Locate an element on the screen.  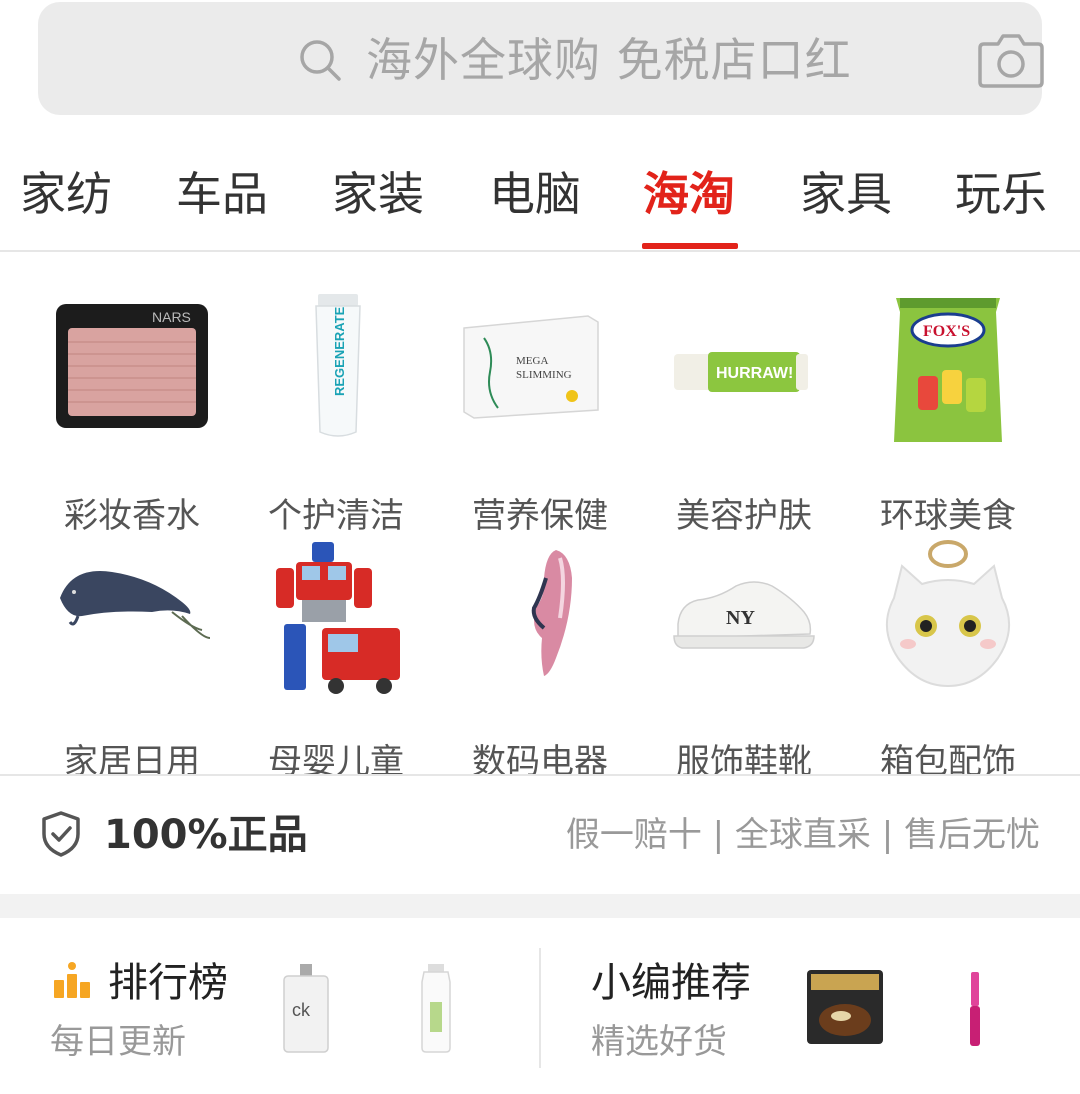
authenticity-banner: 100%正品 假一赔十 | 全球直采 | 售后无忧 is located at coordinates (540, 835).